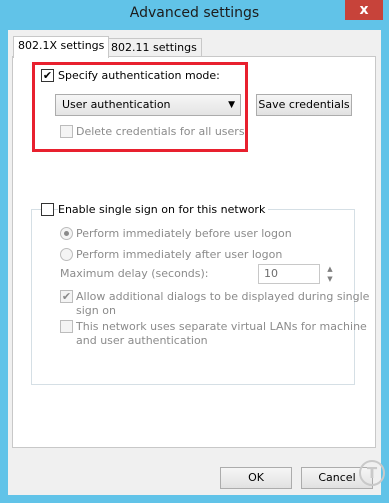 Image resolution: width=389 pixels, height=503 pixels. What do you see at coordinates (134, 273) in the screenshot?
I see `max-delay-label: Maximum delay (seconds):` at bounding box center [134, 273].